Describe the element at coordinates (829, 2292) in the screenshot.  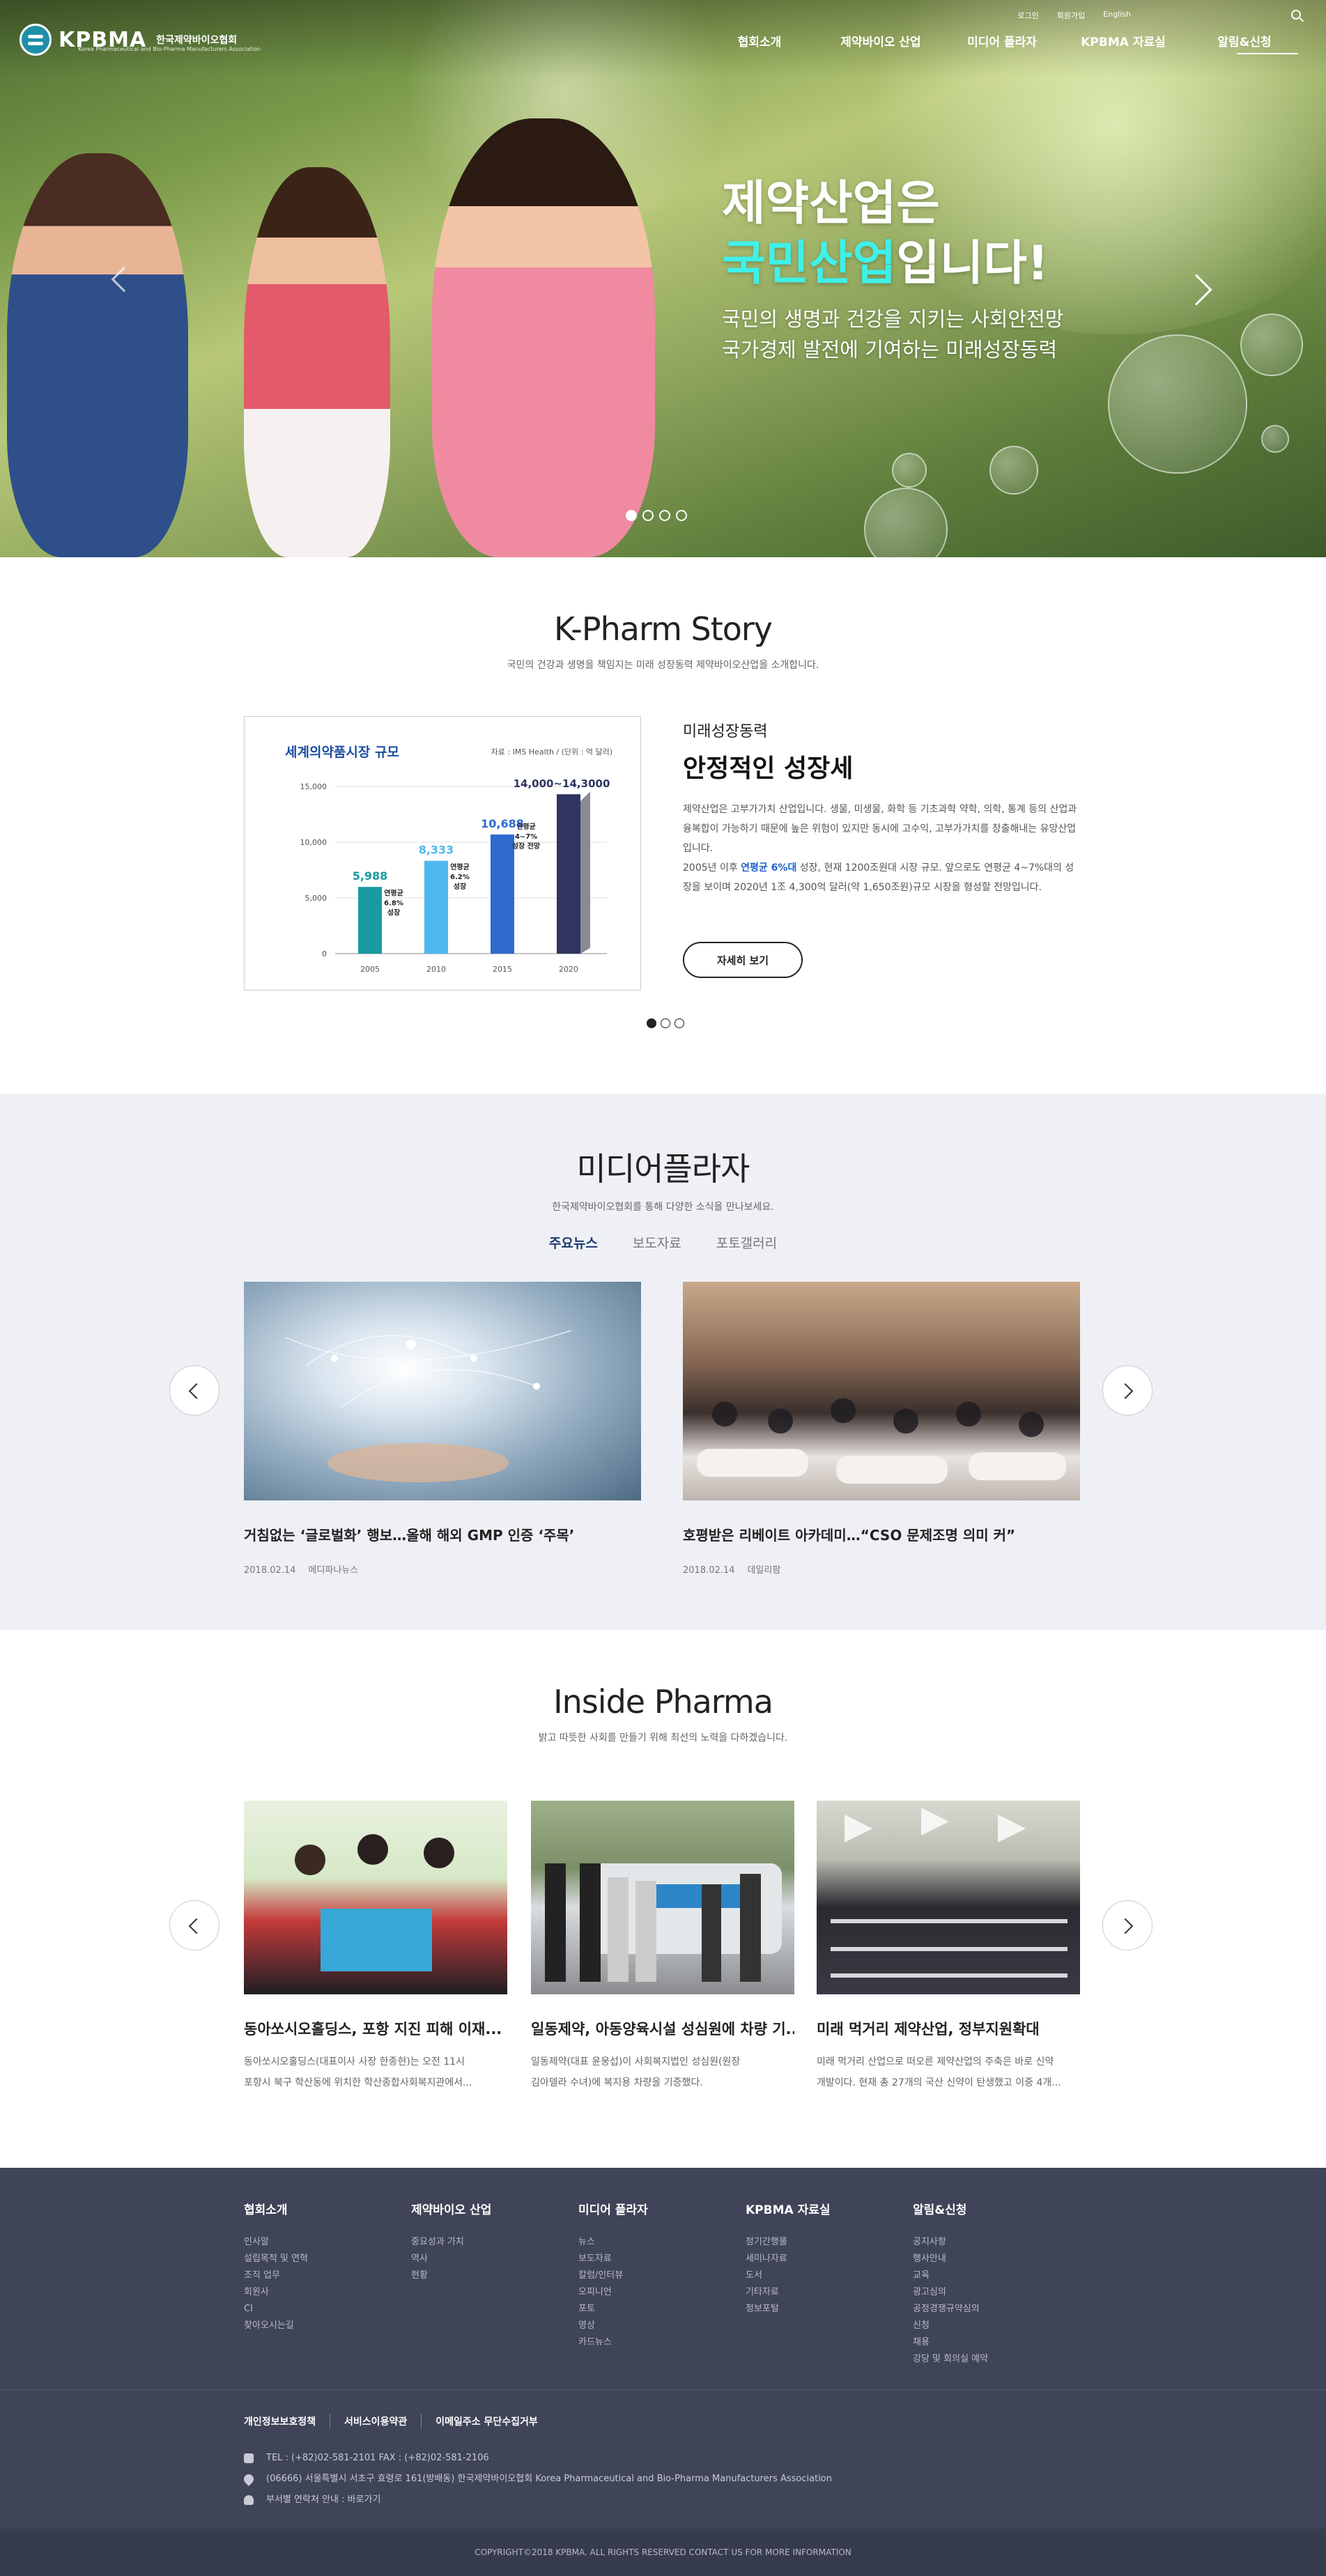
I see `footer-link: 기타자료` at that location.